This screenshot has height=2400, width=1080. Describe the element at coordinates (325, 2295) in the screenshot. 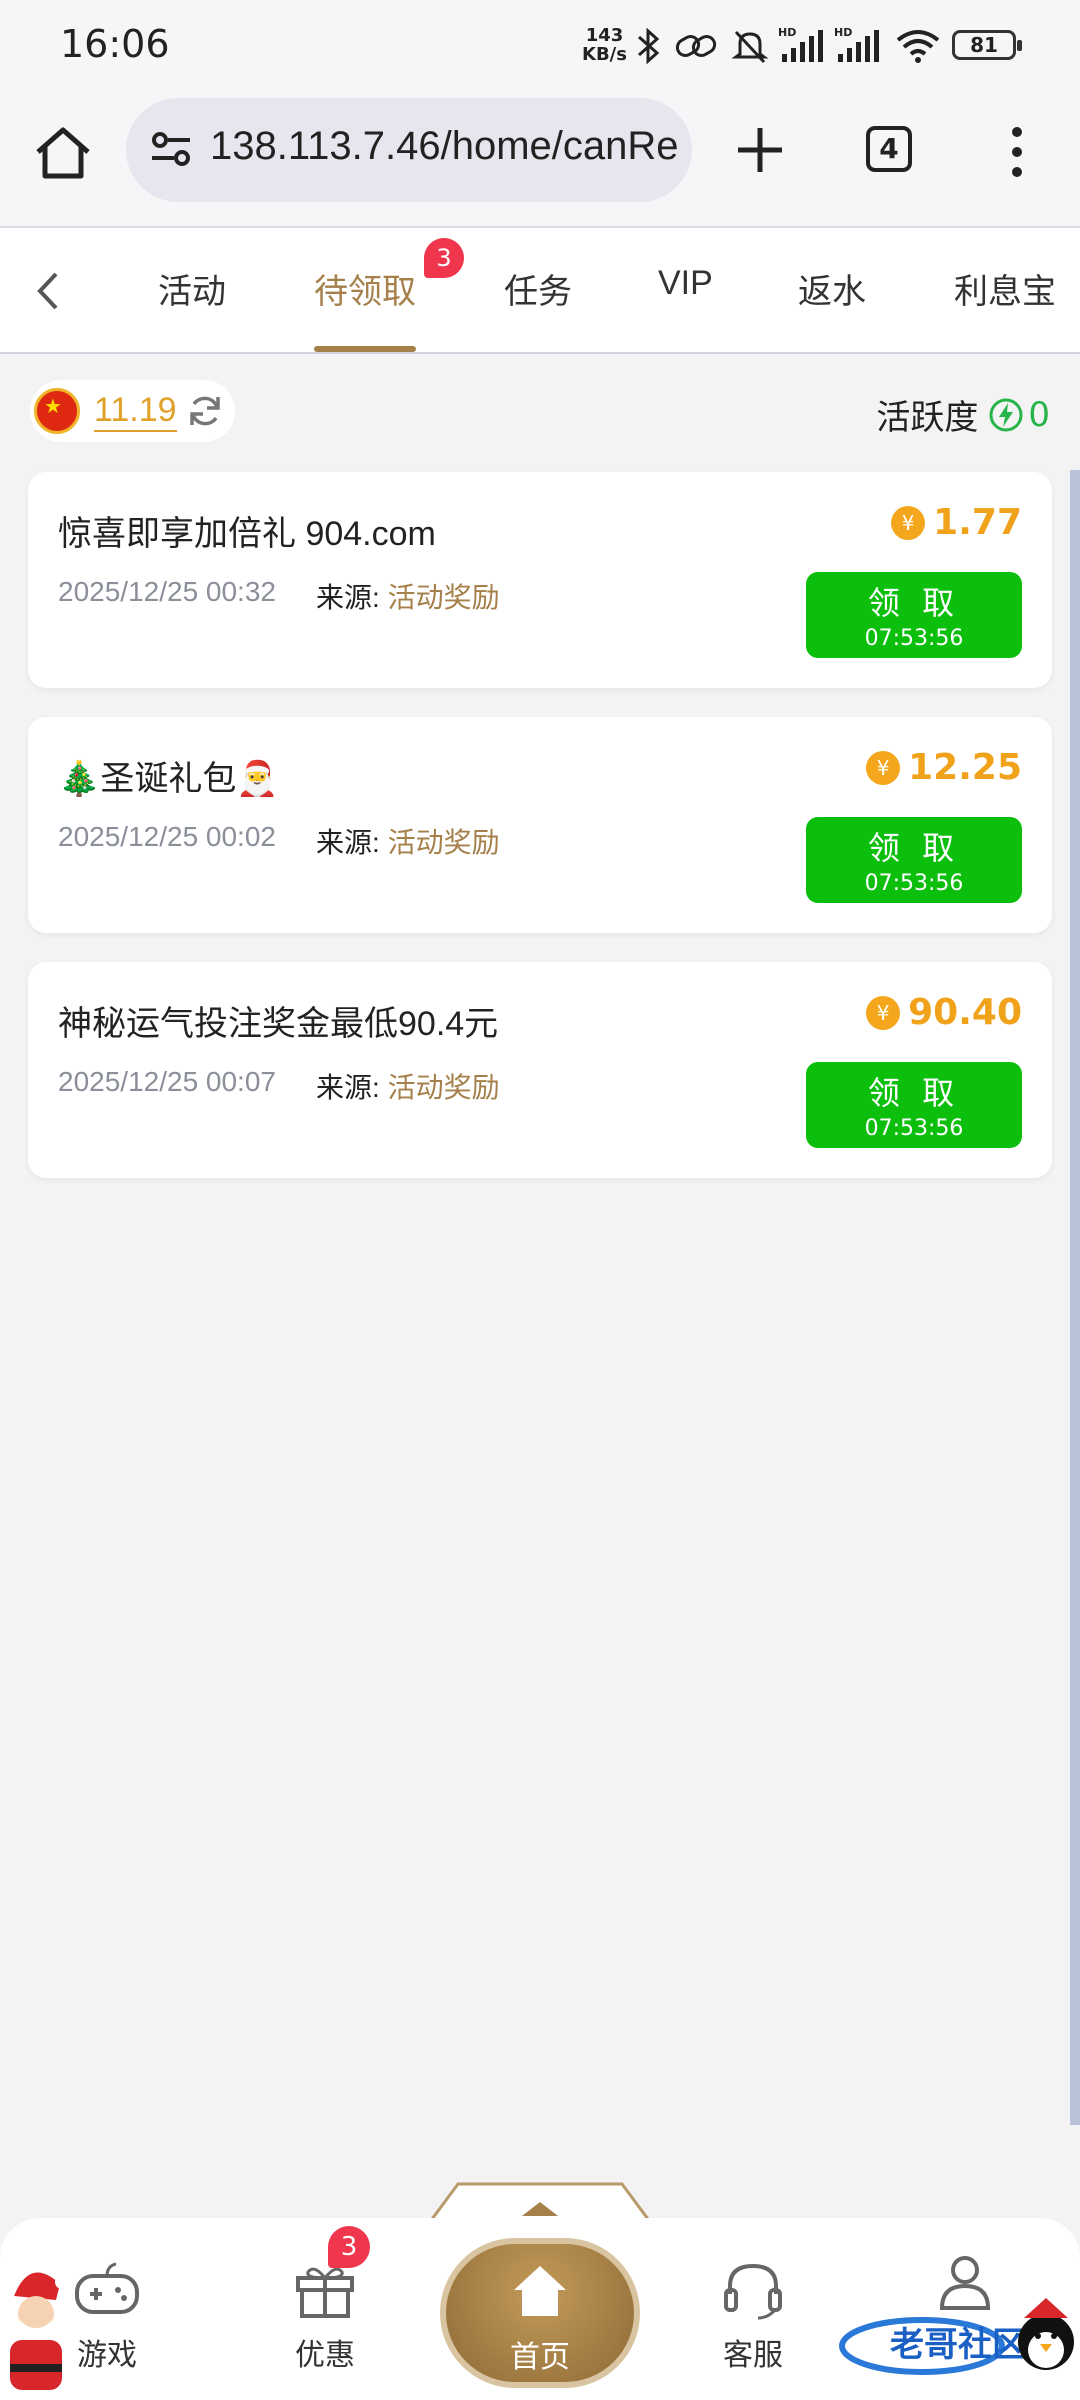

I see `gift-icon` at that location.